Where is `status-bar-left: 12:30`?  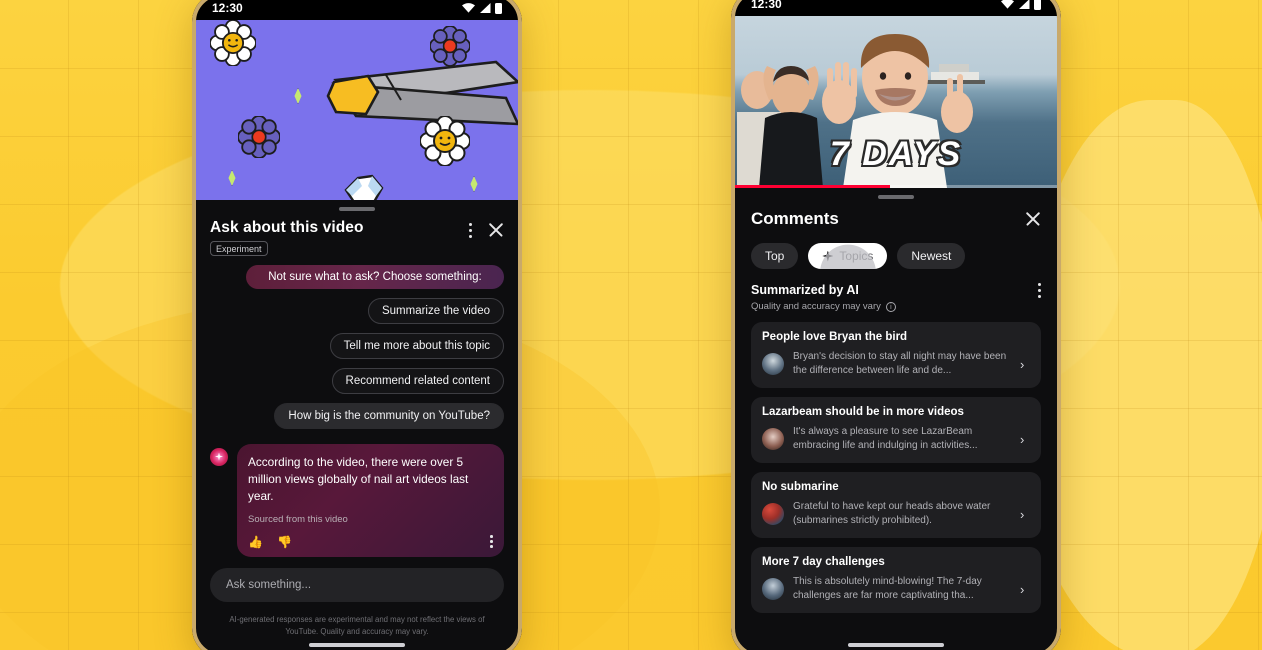
status-bar-left: 12:30 is located at coordinates (357, 10).